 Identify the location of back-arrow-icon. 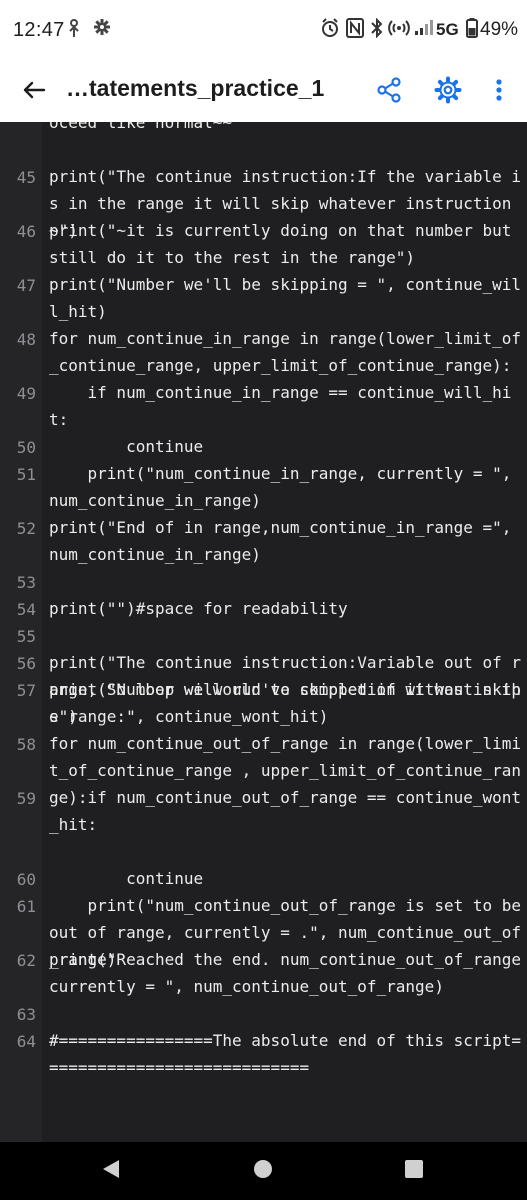
(34, 92).